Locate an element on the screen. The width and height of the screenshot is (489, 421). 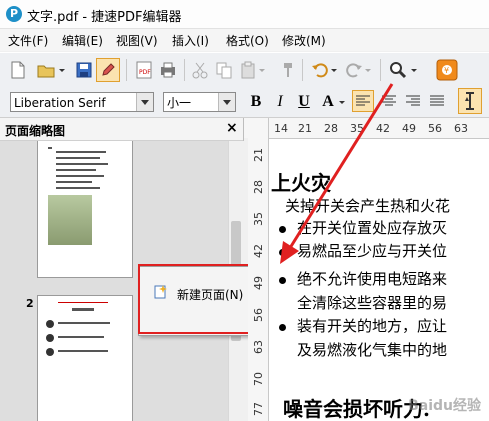
menu-insert: 插入(I) is located at coordinates (190, 40).